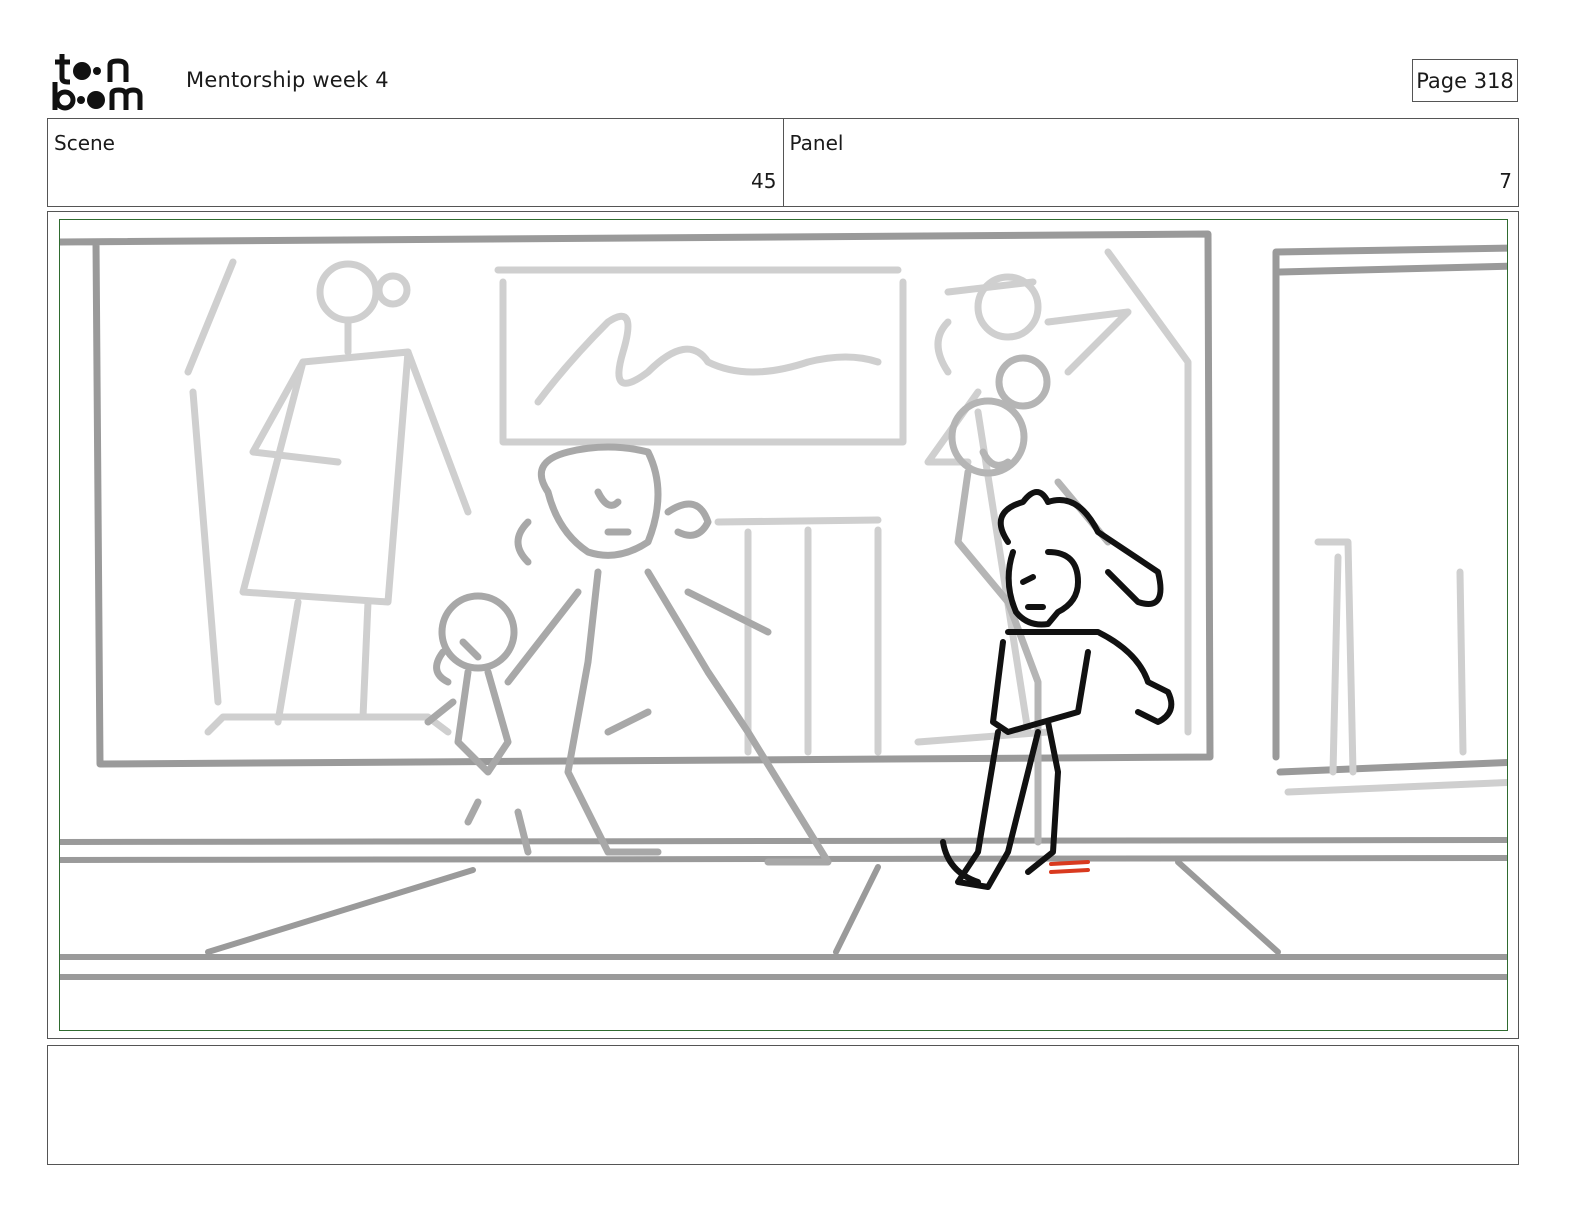  What do you see at coordinates (287, 80) in the screenshot?
I see `project-title: Mentorship week 4` at bounding box center [287, 80].